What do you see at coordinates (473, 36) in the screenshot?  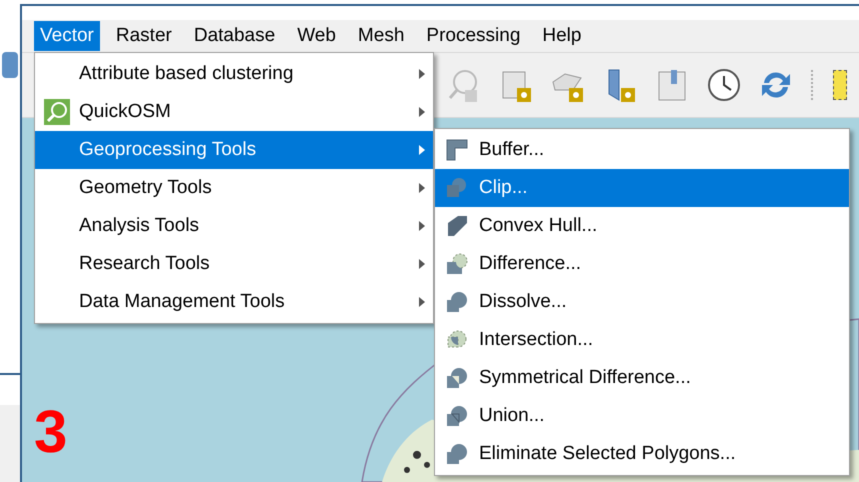 I see `menu-bar-item: Processing` at bounding box center [473, 36].